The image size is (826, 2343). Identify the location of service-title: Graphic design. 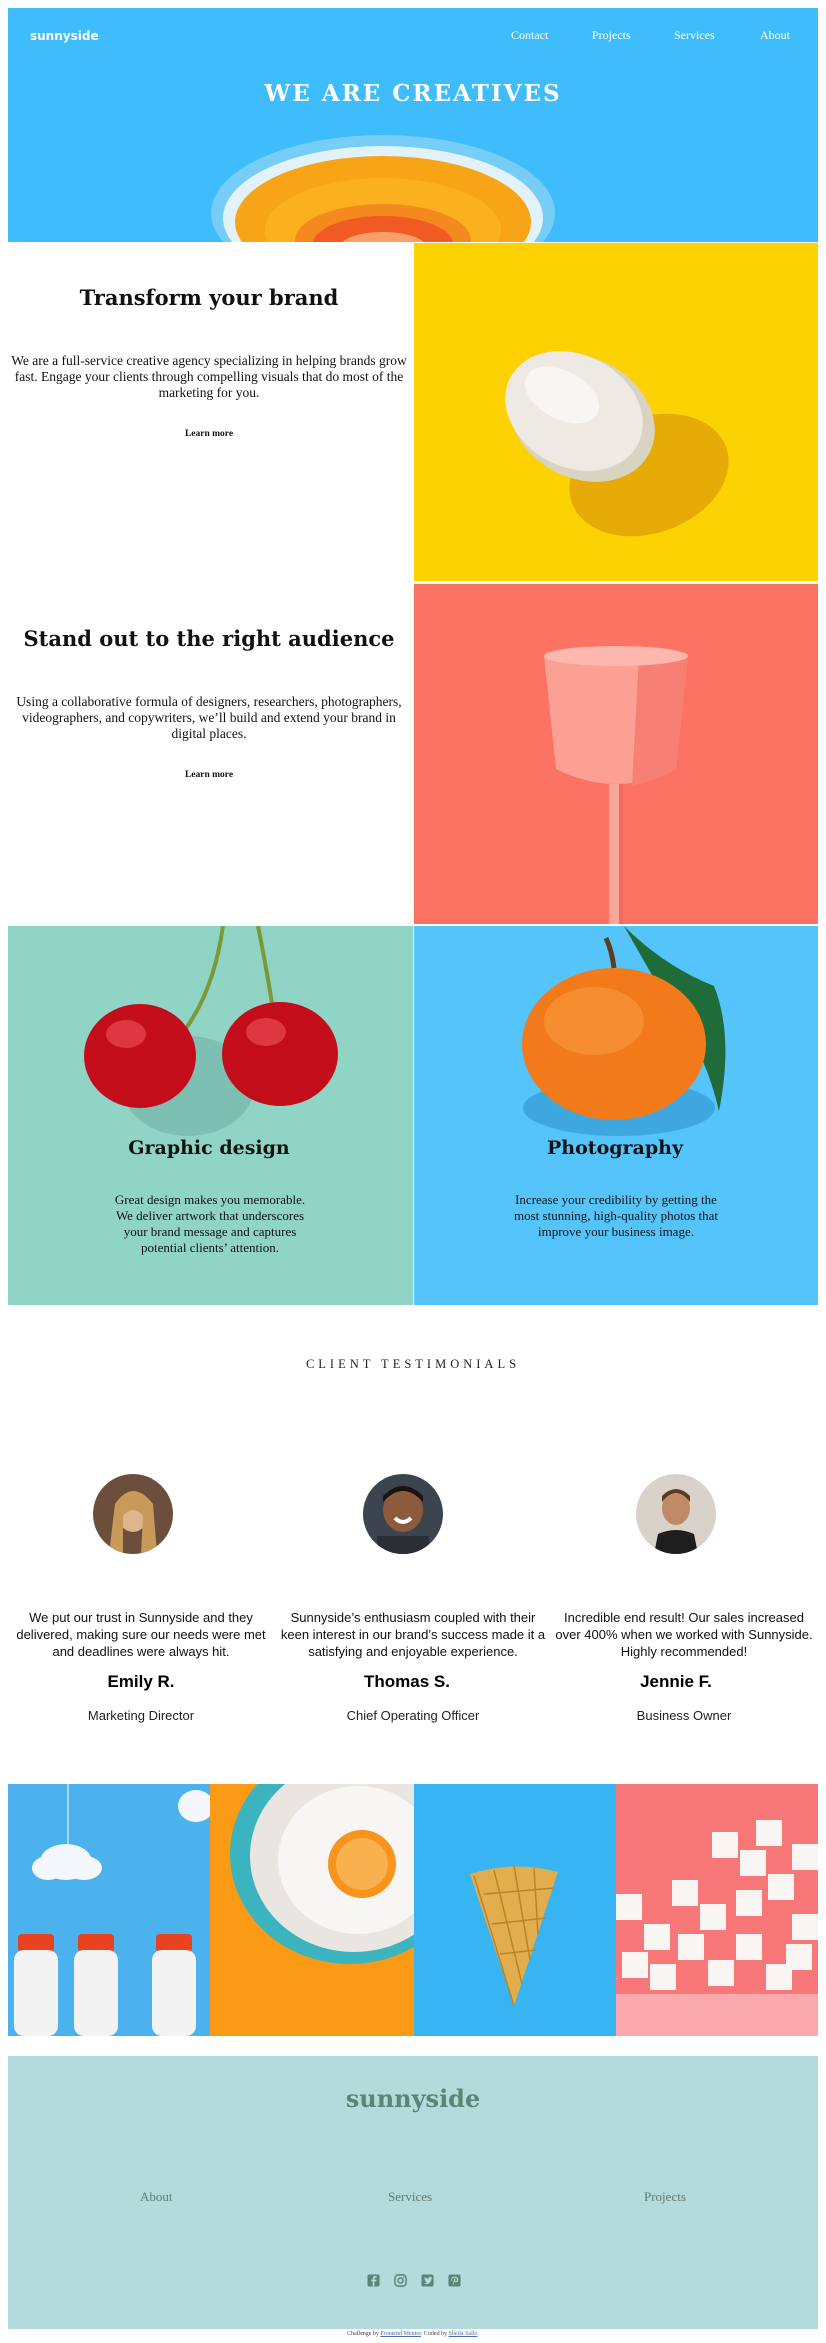
(209, 1148).